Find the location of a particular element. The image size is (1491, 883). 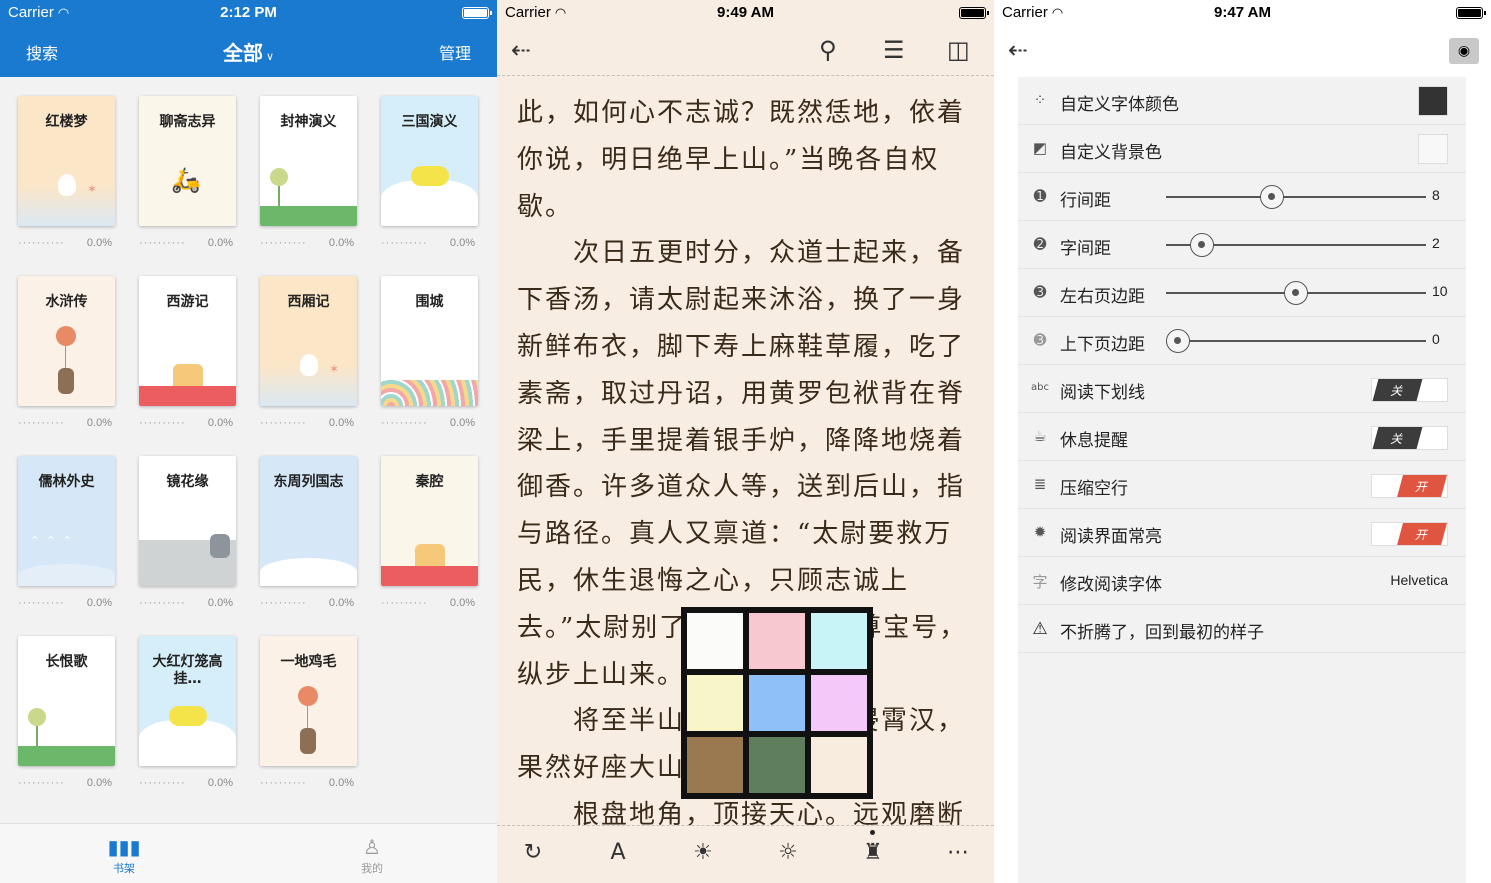

book-item: 长恨歌 ·········· 0.0% is located at coordinates (66, 721).